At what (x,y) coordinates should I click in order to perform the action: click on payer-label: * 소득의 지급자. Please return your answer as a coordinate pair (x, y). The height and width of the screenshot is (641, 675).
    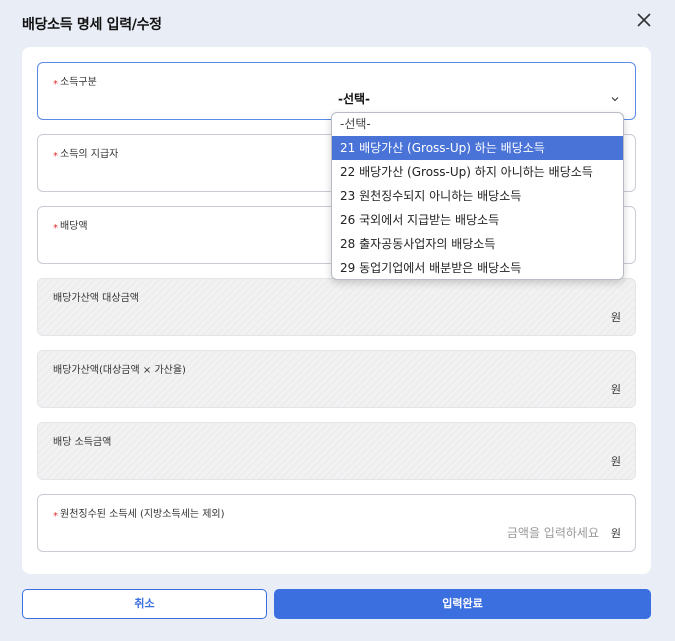
    Looking at the image, I should click on (86, 153).